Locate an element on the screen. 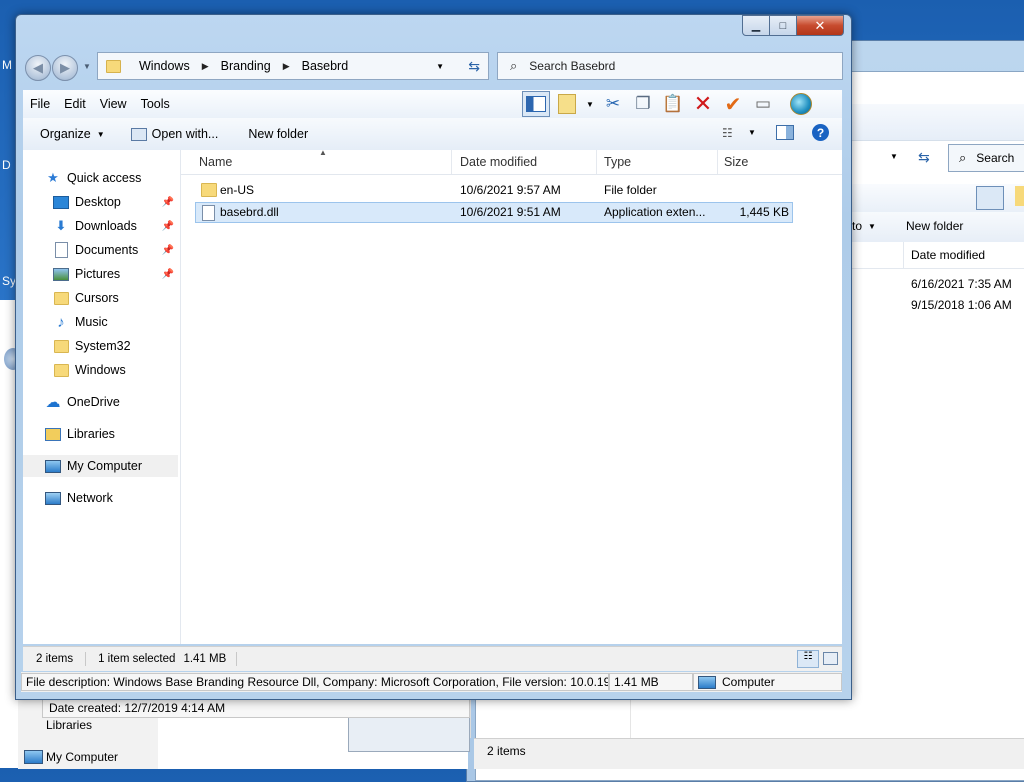 The width and height of the screenshot is (1024, 782). column-type: Type is located at coordinates (617, 162).